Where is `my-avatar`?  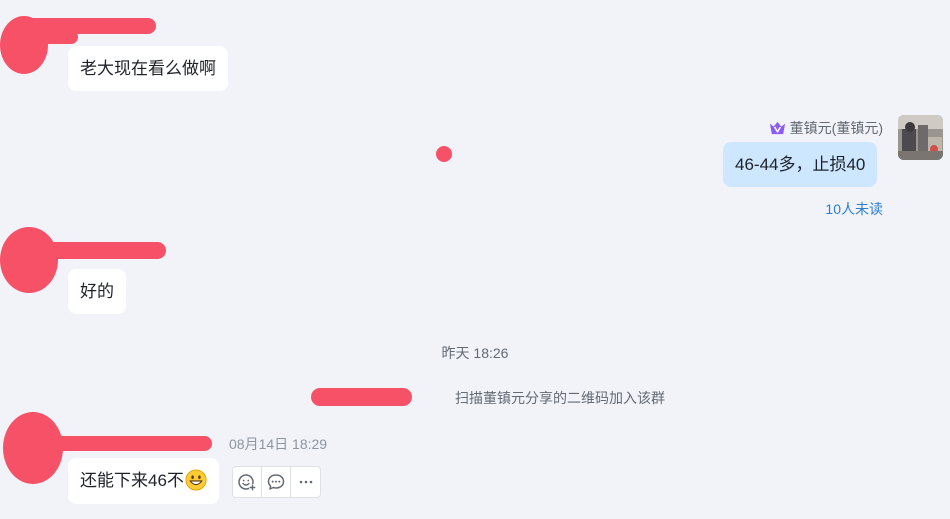
my-avatar is located at coordinates (920, 137).